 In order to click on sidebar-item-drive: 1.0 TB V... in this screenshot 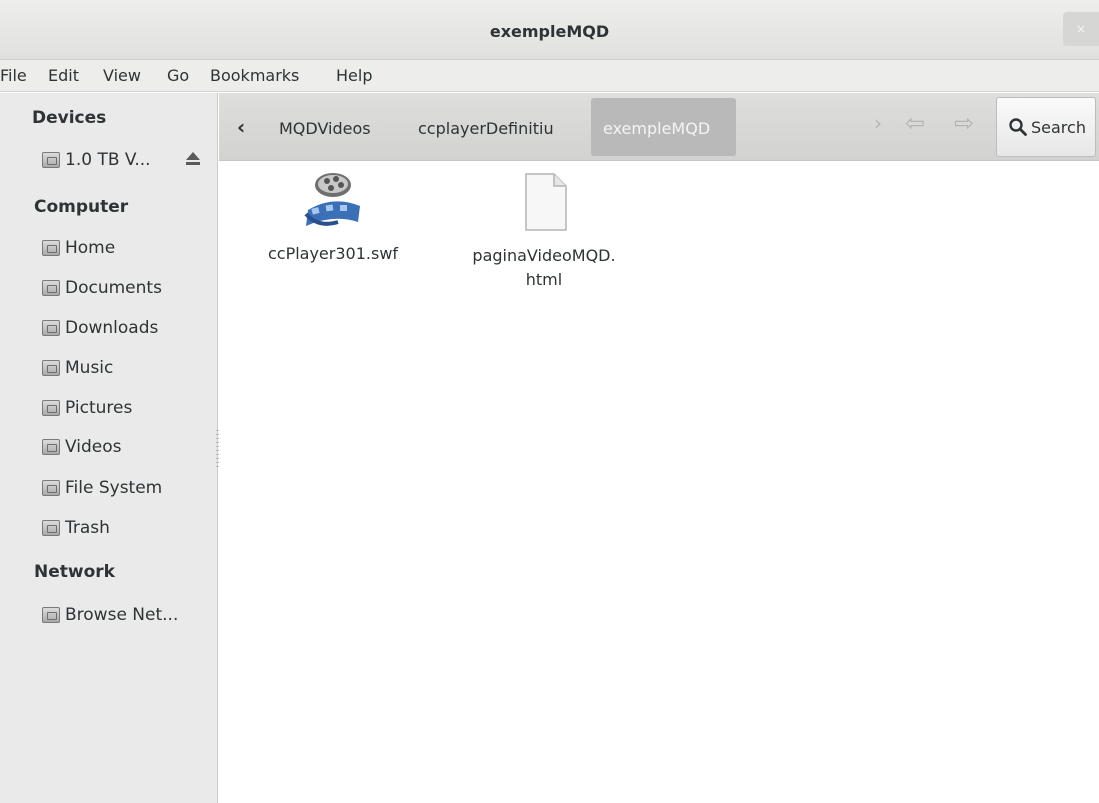, I will do `click(127, 160)`.